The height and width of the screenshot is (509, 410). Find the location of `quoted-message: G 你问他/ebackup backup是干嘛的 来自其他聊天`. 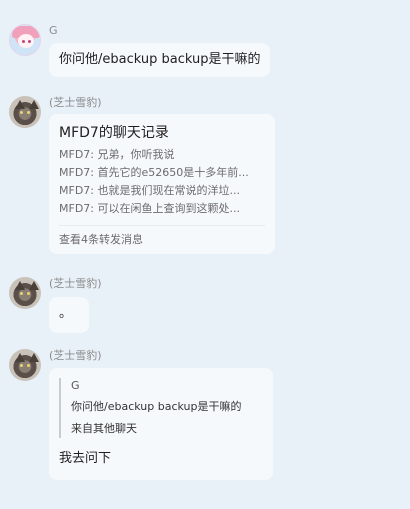

quoted-message: G 你问他/ebackup backup是干嘛的 来自其他聊天 is located at coordinates (161, 408).